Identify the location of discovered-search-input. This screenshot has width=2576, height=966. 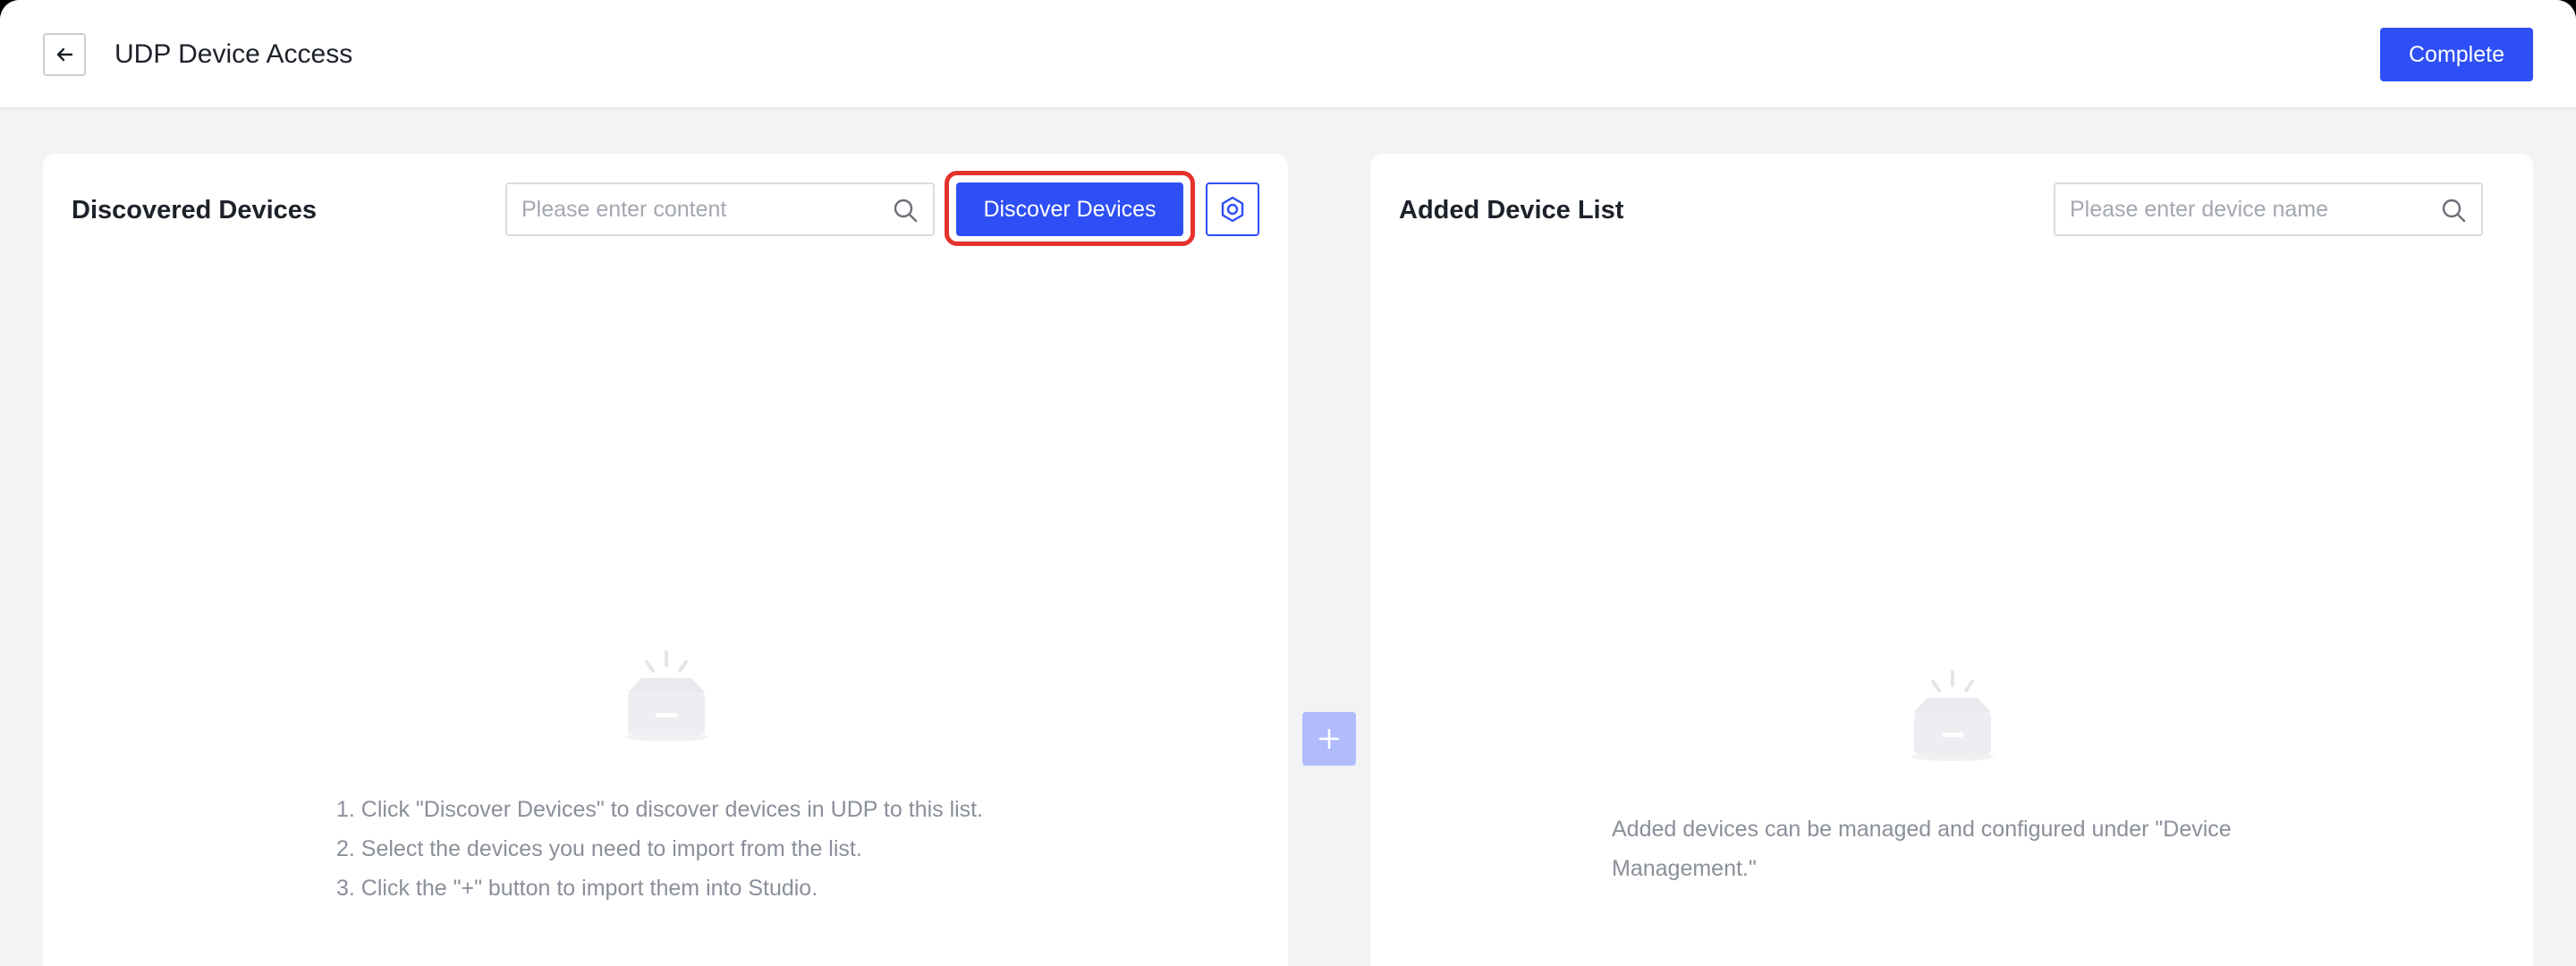
(700, 209).